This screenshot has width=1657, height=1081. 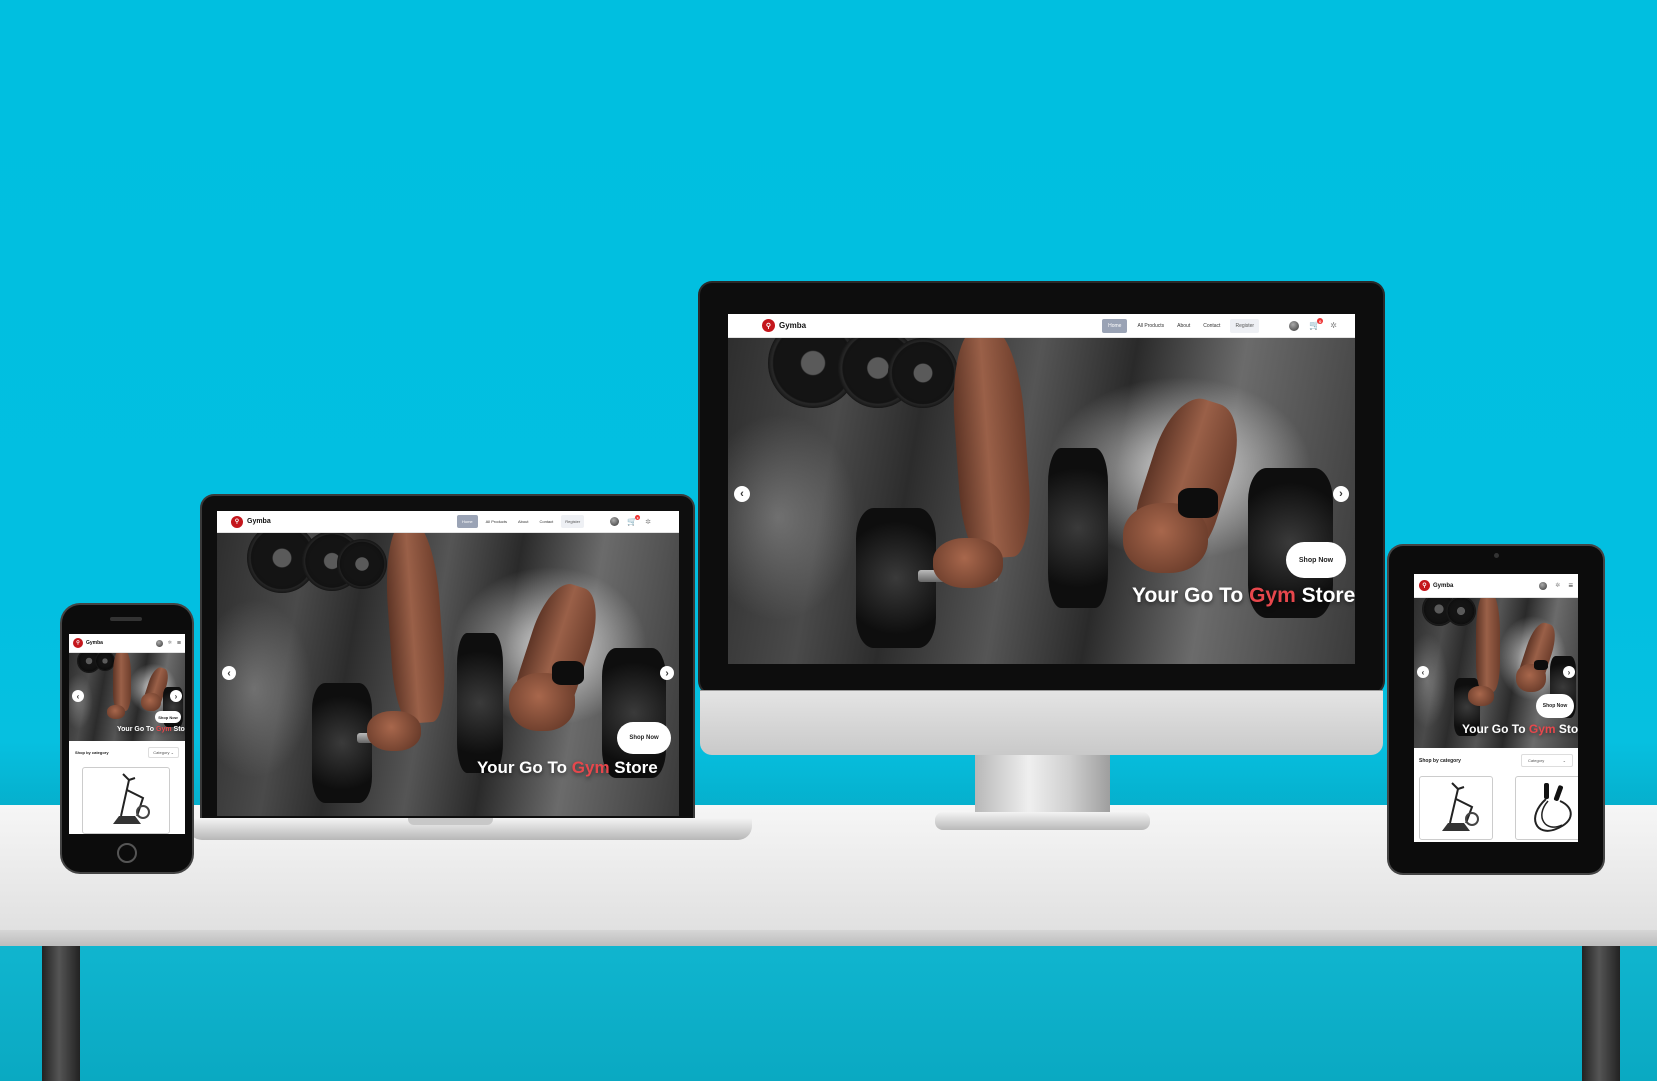 What do you see at coordinates (127, 752) in the screenshot?
I see `category-row: Shop by category Category ⌄` at bounding box center [127, 752].